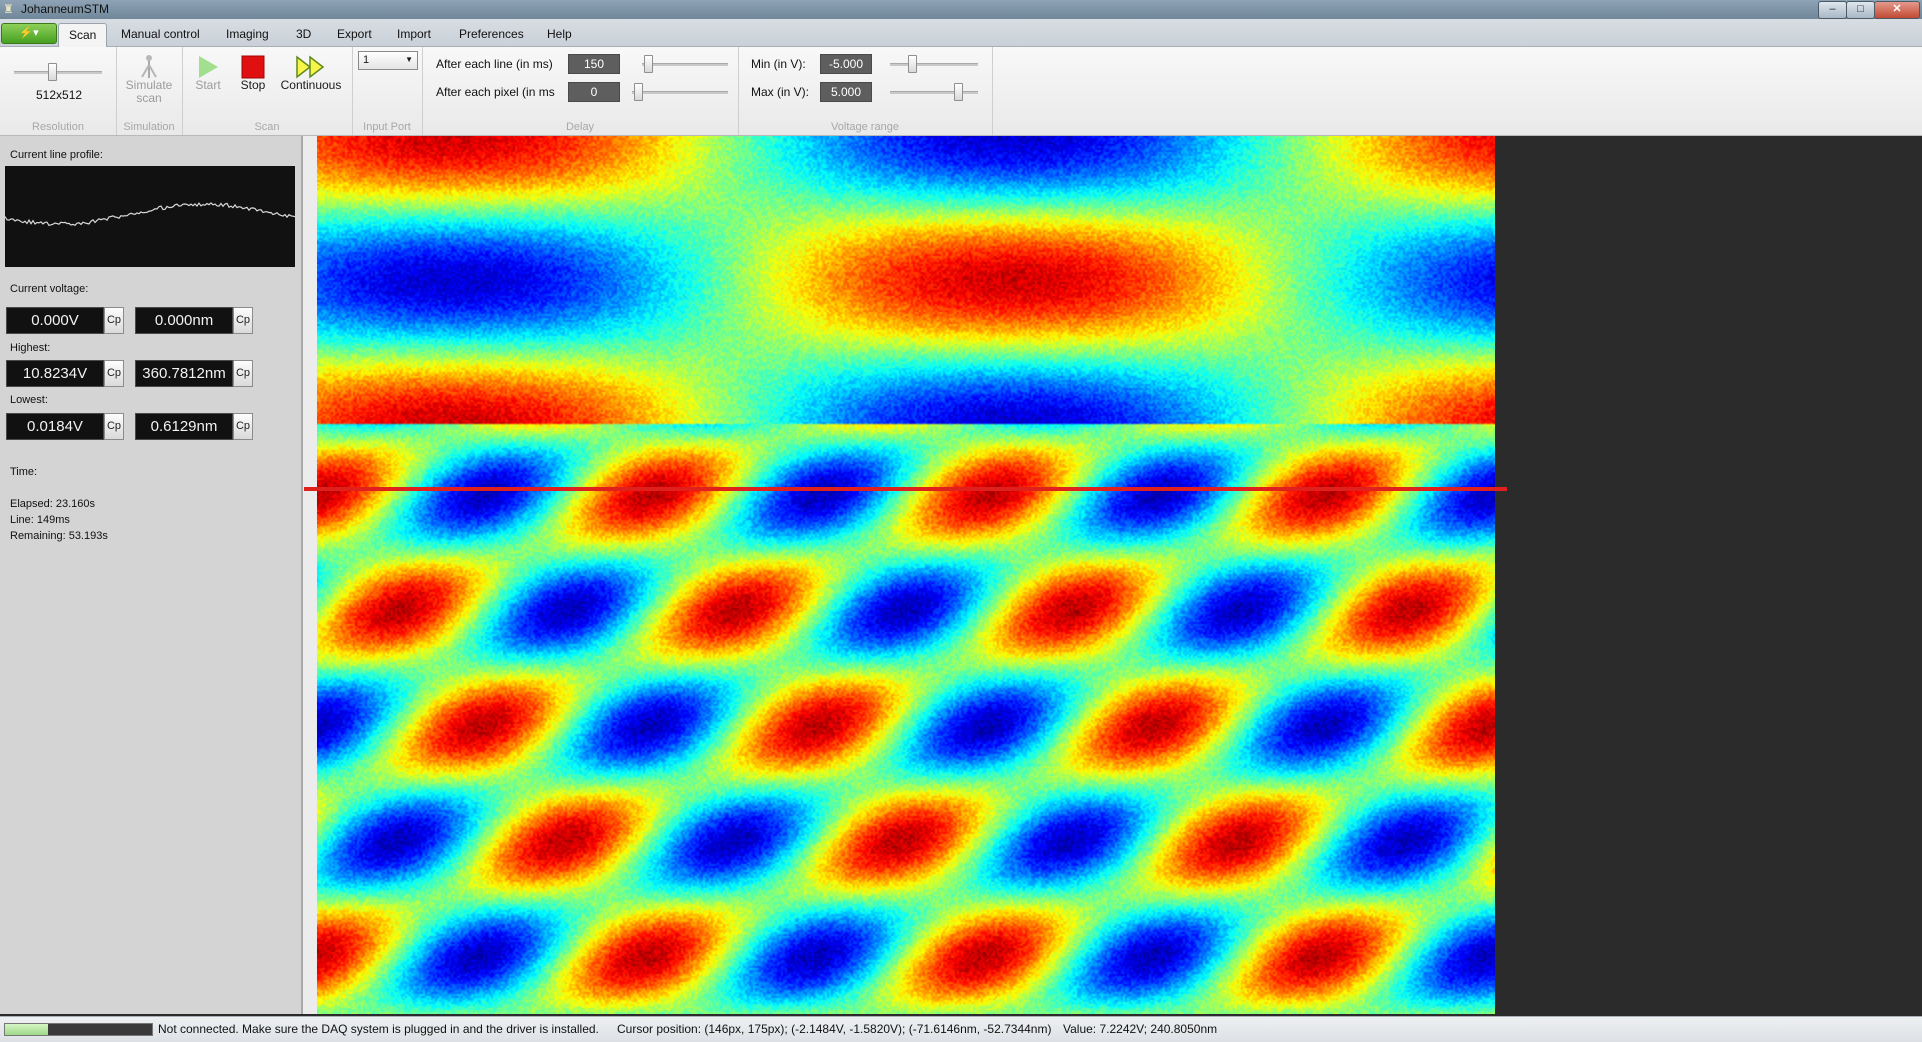 The width and height of the screenshot is (1922, 1042). I want to click on input-port-value: 1, so click(366, 60).